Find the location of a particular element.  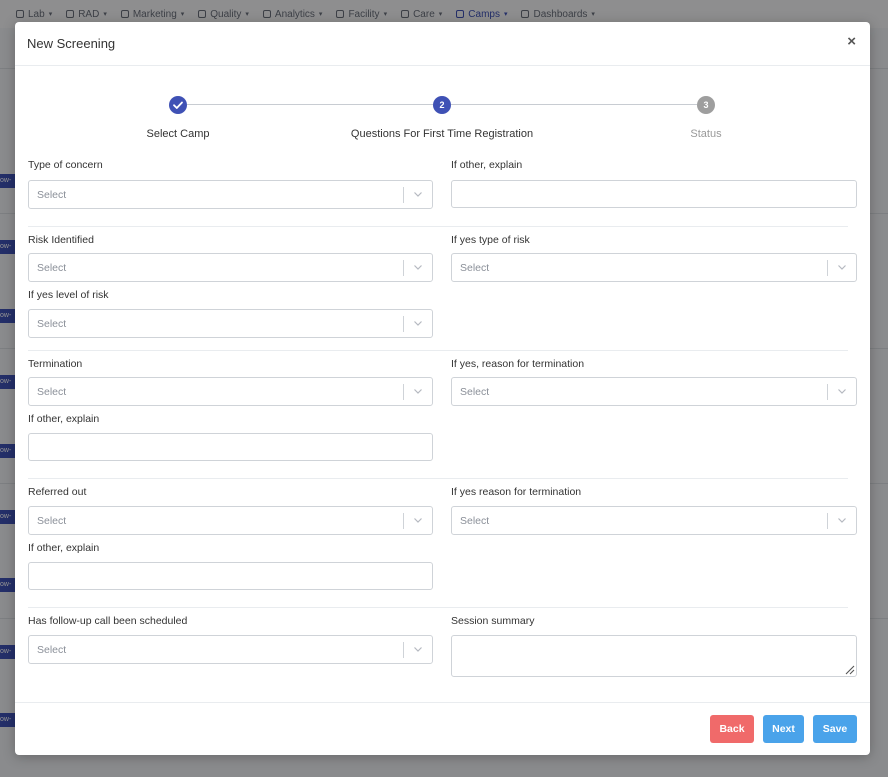

termination-if-other-explain-input is located at coordinates (230, 447).